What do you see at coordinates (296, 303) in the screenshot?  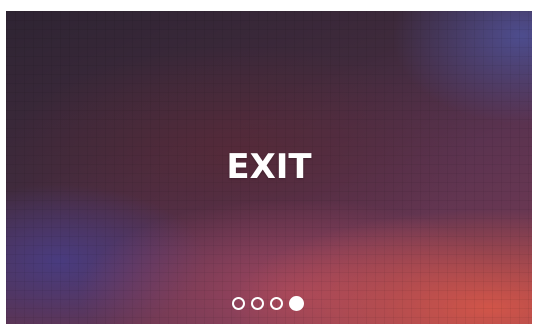 I see `page-dot-4-active` at bounding box center [296, 303].